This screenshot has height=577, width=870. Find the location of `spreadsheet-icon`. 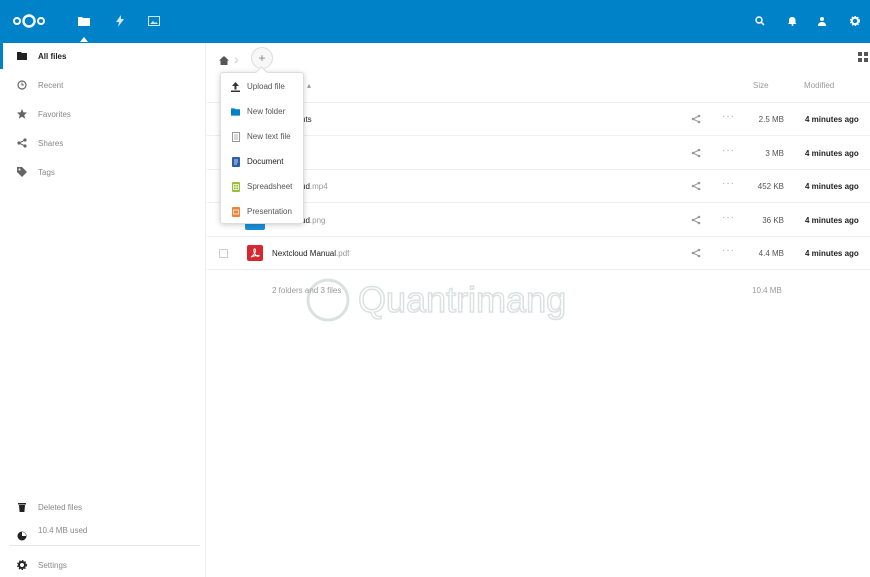

spreadsheet-icon is located at coordinates (235, 186).